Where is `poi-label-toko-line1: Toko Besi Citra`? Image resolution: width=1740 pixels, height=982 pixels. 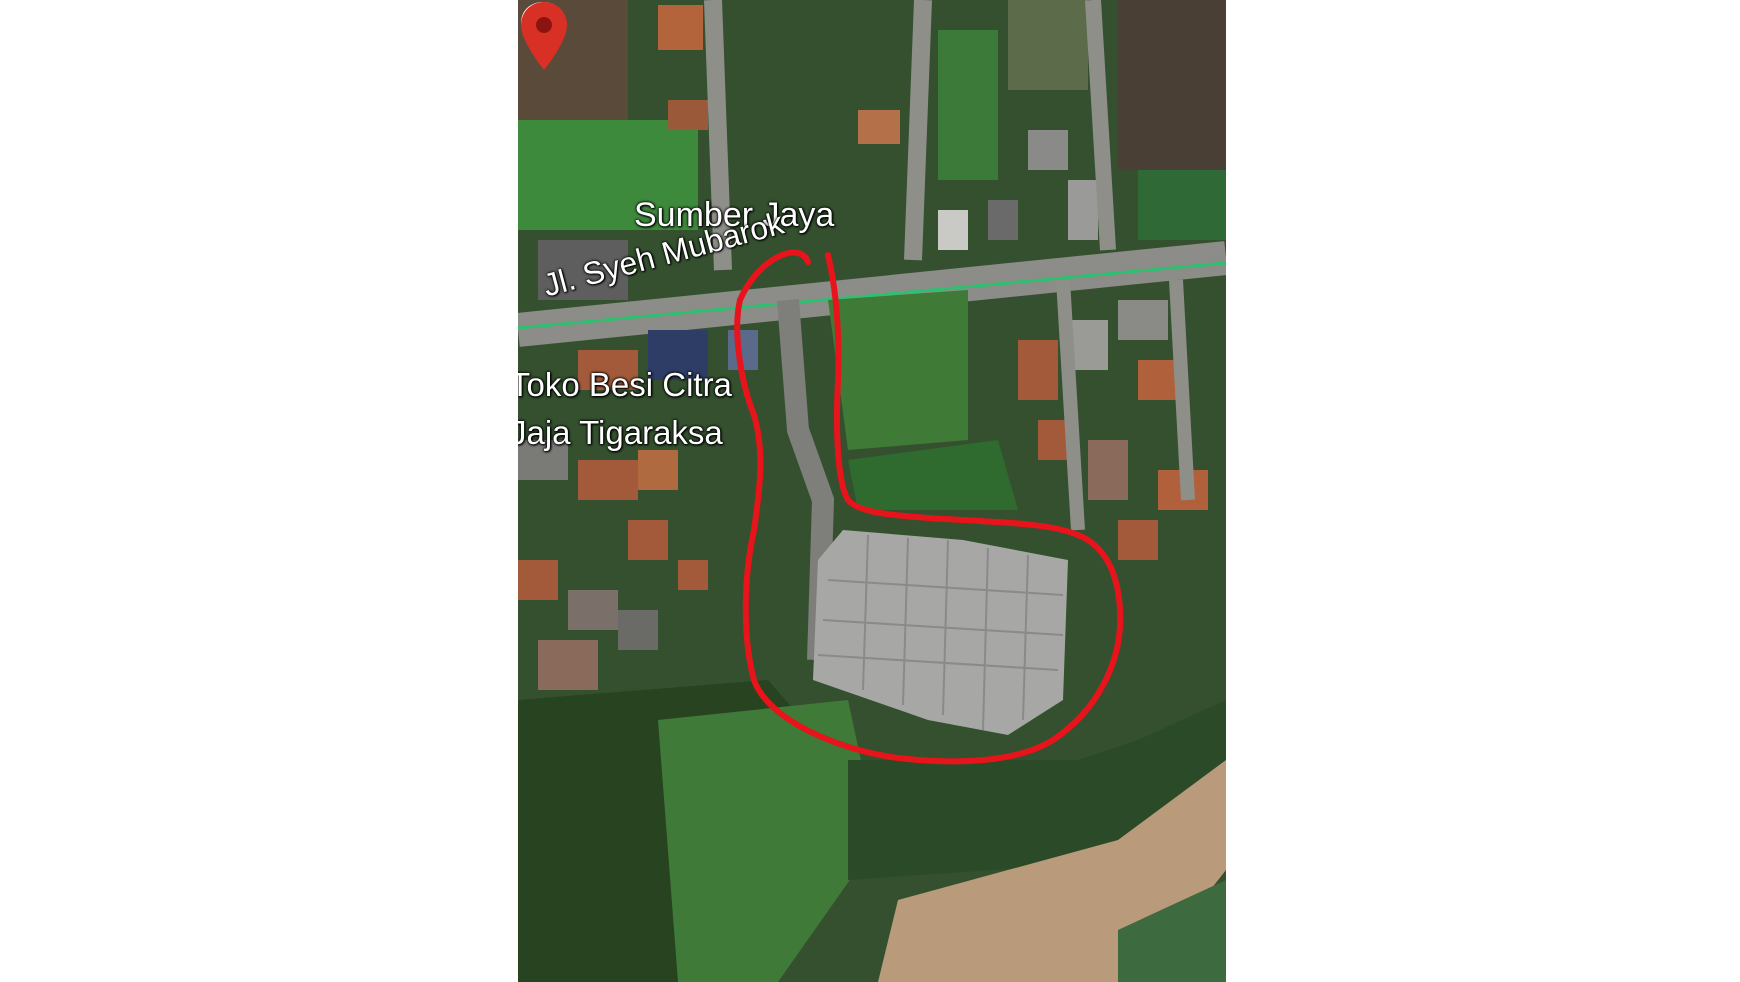 poi-label-toko-line1: Toko Besi Citra is located at coordinates (625, 385).